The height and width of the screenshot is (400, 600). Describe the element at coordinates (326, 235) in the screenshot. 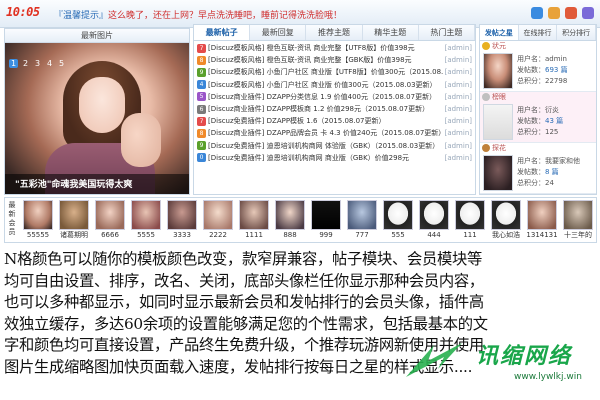

I see `member-name: 999` at that location.